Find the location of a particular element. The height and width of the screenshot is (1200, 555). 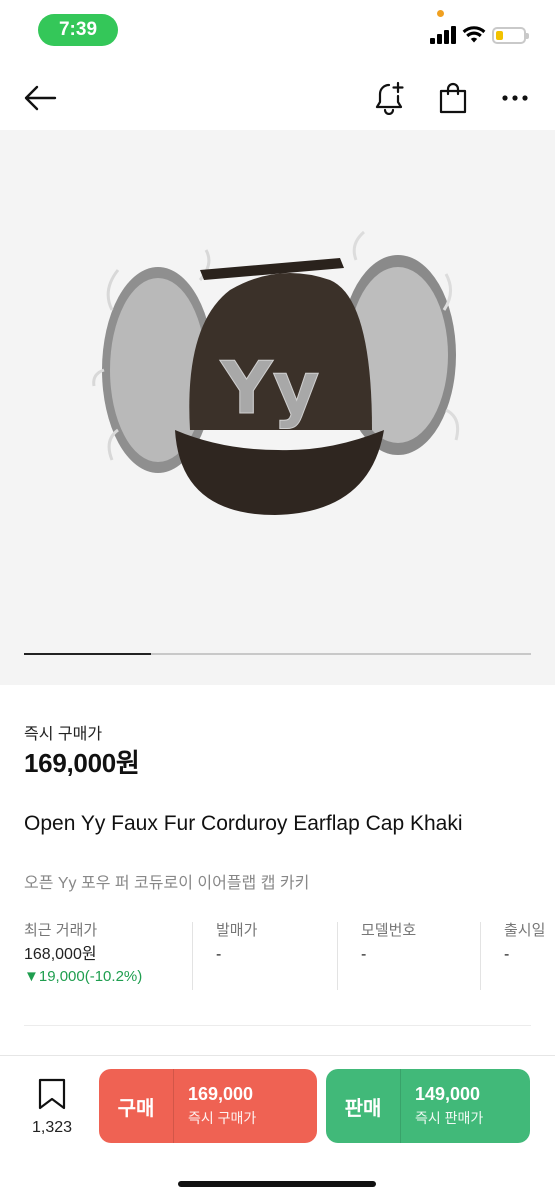

sell-button: 판매 149,000 즉시 판매가 is located at coordinates (428, 1106).